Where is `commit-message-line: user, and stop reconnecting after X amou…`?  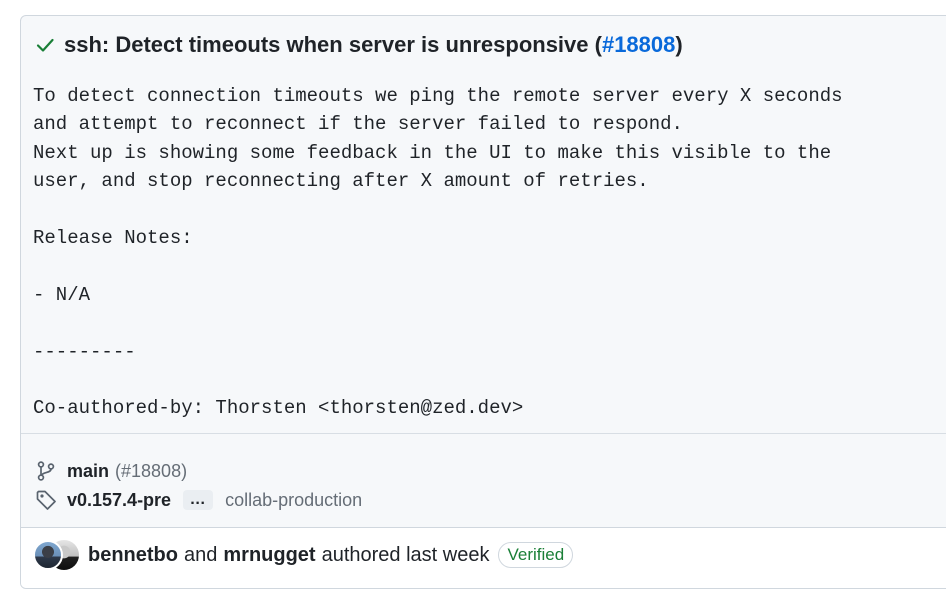 commit-message-line: user, and stop reconnecting after X amou… is located at coordinates (341, 181).